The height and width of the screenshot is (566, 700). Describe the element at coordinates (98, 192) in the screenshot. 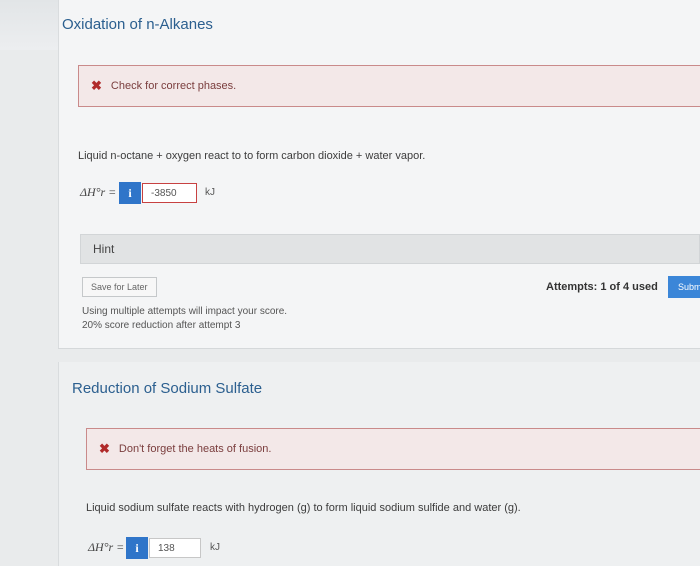

I see `delta-h-label: ΔH°r =` at that location.